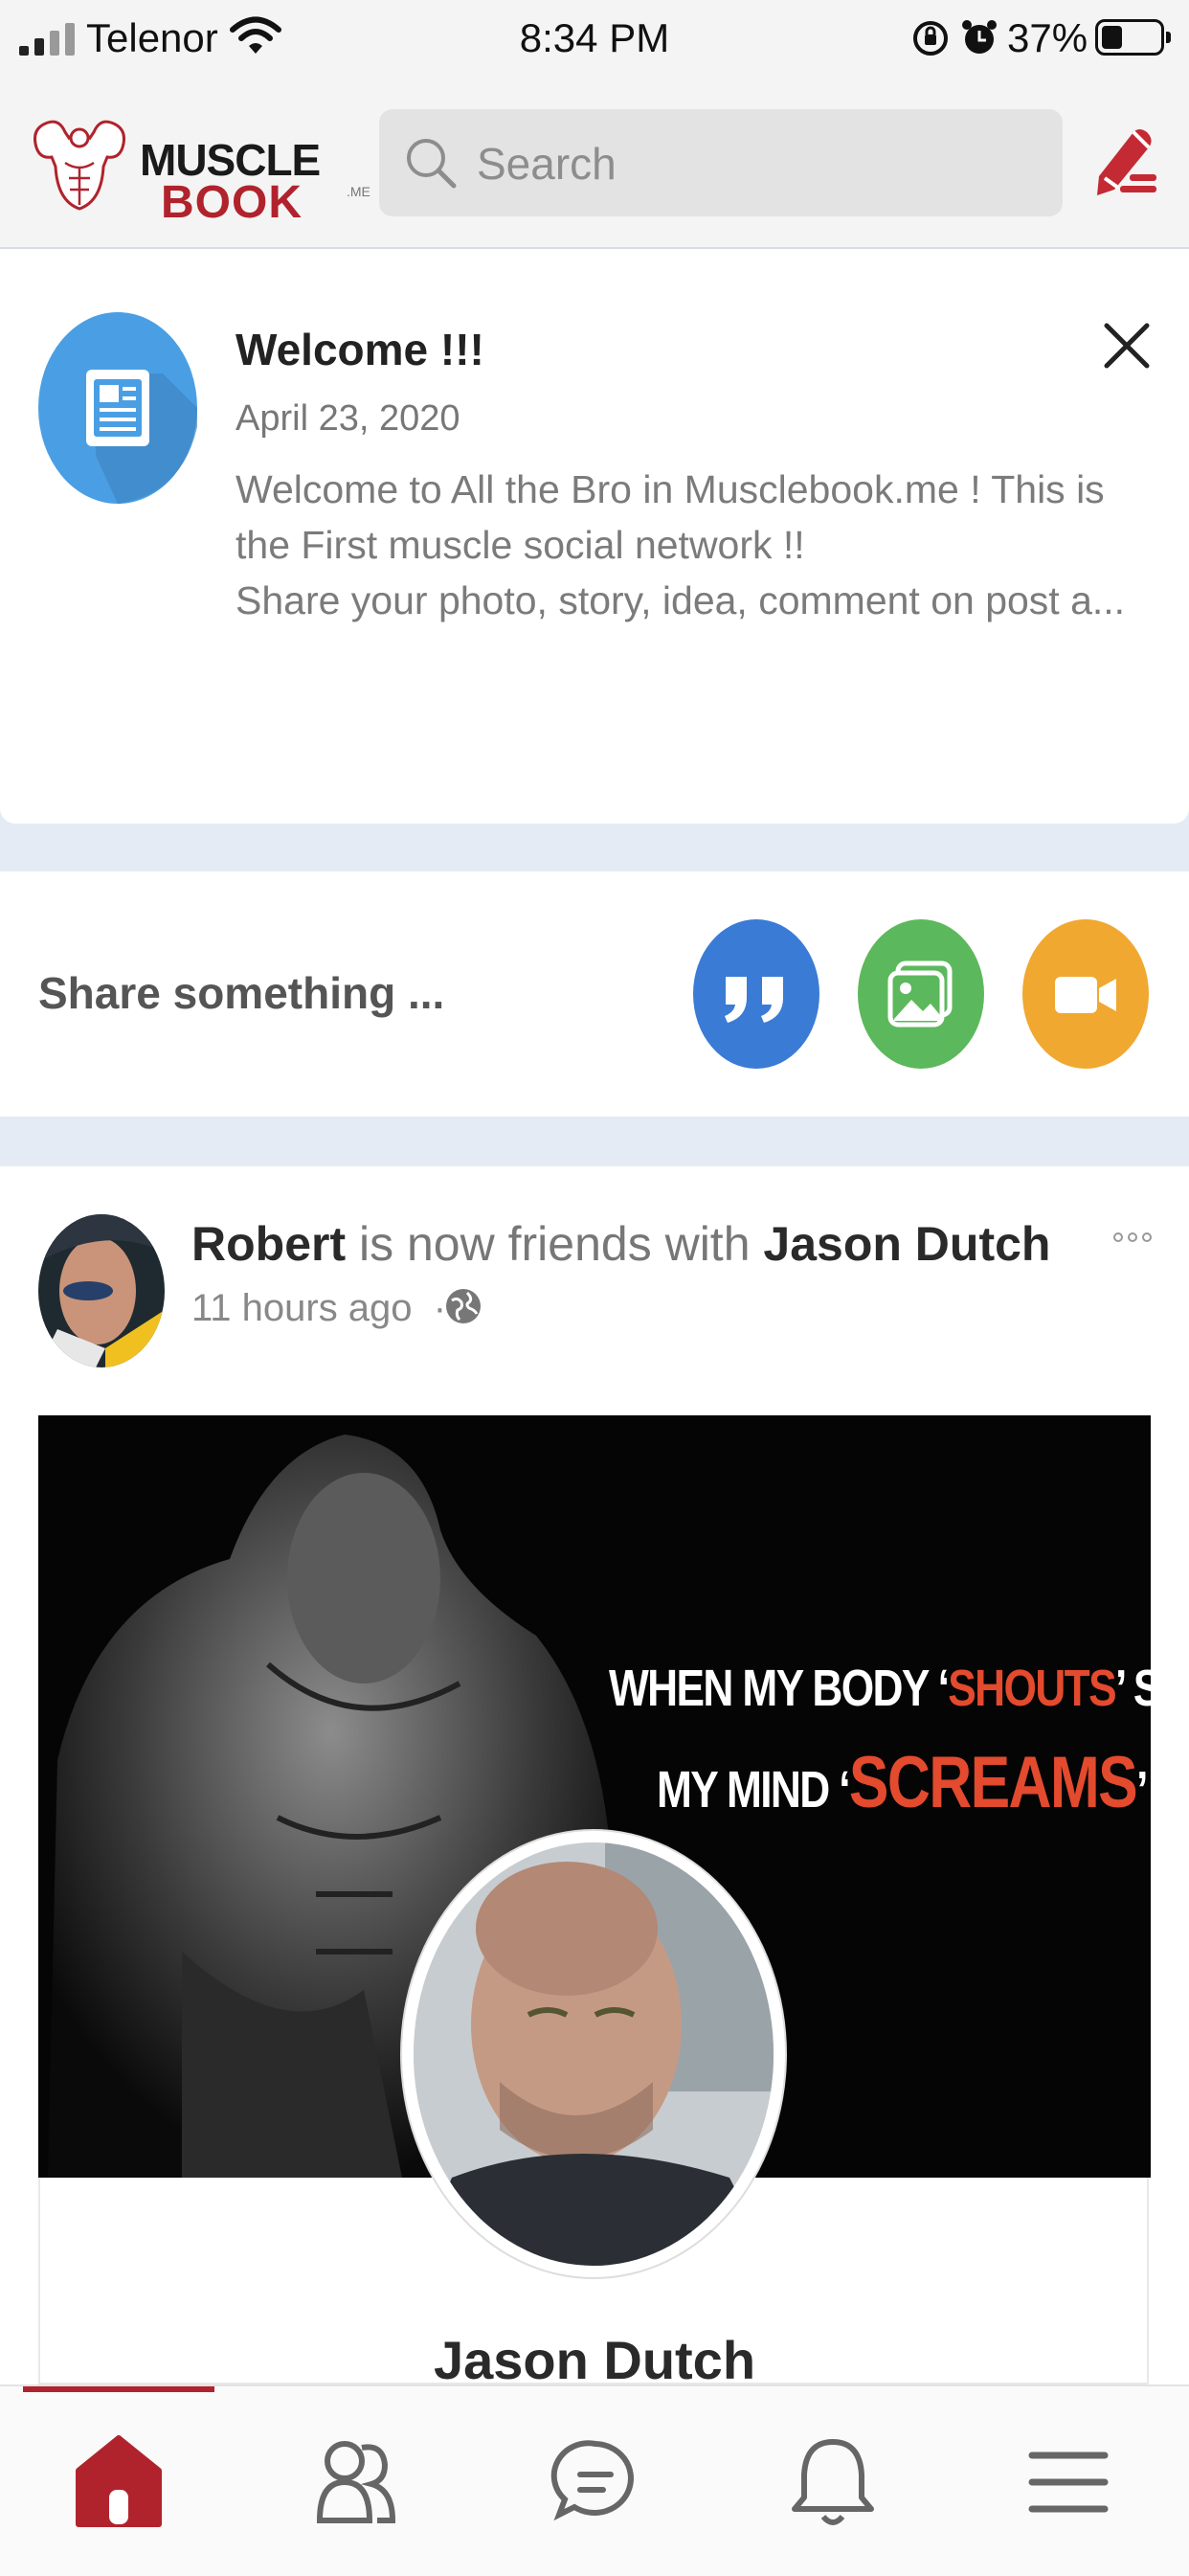  I want to click on video-icon, so click(1085, 995).